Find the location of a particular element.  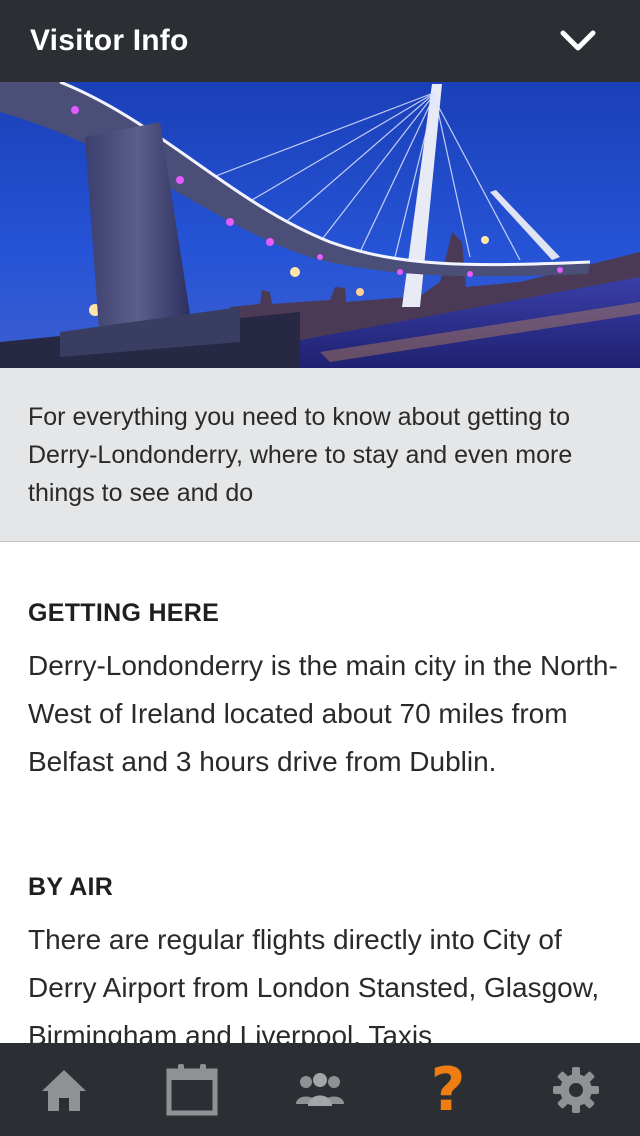

tab-settings is located at coordinates (576, 1090).